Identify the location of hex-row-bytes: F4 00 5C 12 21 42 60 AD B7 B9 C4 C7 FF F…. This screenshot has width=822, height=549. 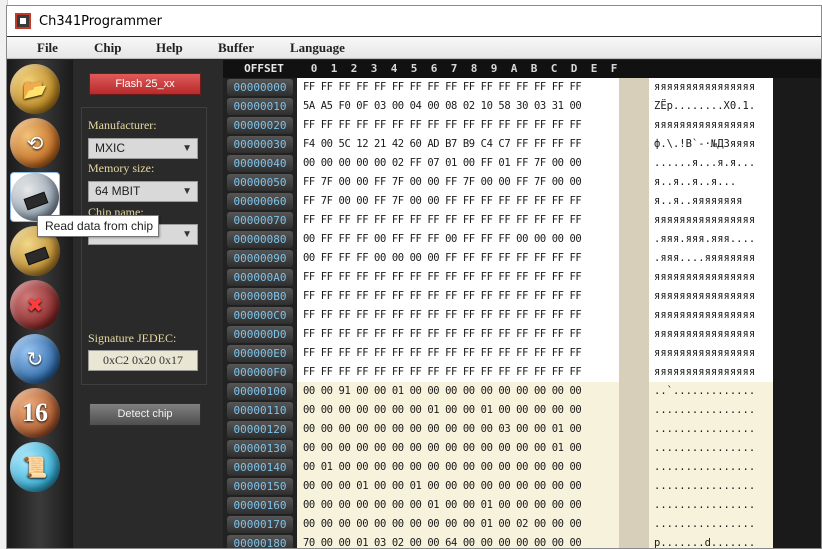
(458, 144).